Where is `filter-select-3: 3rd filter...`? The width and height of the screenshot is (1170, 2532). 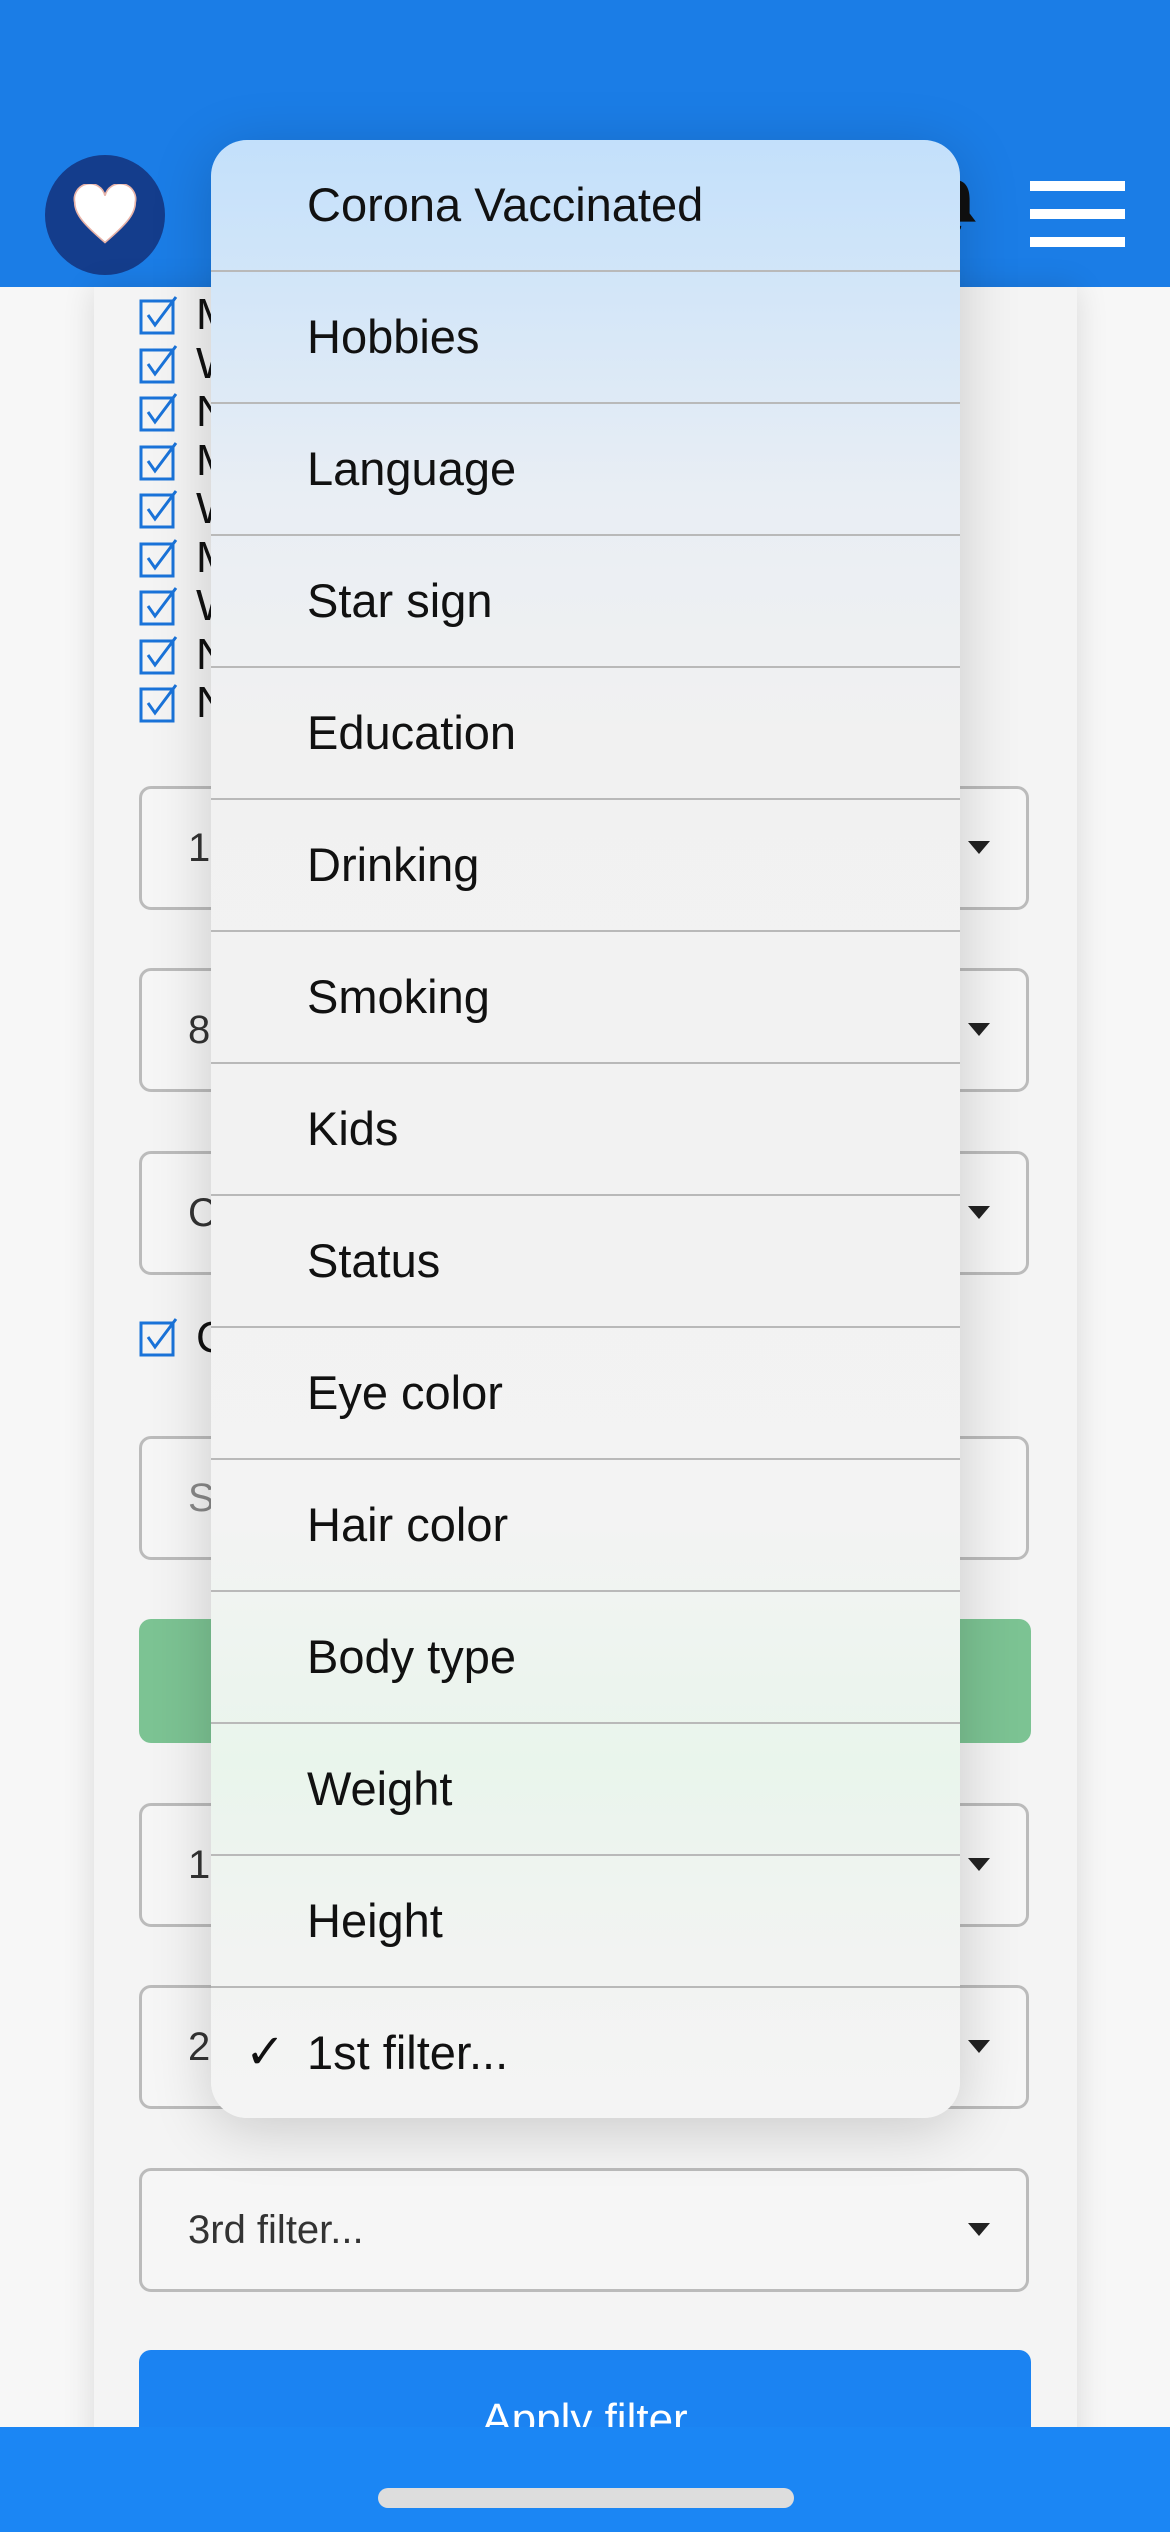 filter-select-3: 3rd filter... is located at coordinates (584, 2230).